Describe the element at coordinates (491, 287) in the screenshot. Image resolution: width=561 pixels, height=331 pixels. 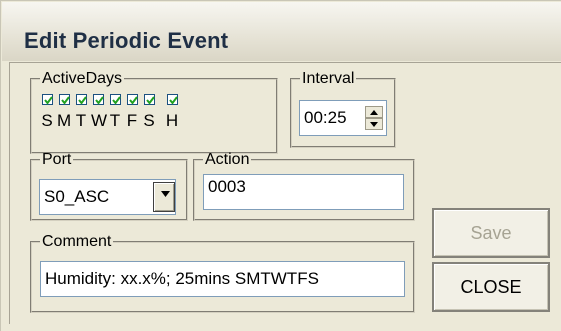
I see `close-button: CLOSE` at that location.